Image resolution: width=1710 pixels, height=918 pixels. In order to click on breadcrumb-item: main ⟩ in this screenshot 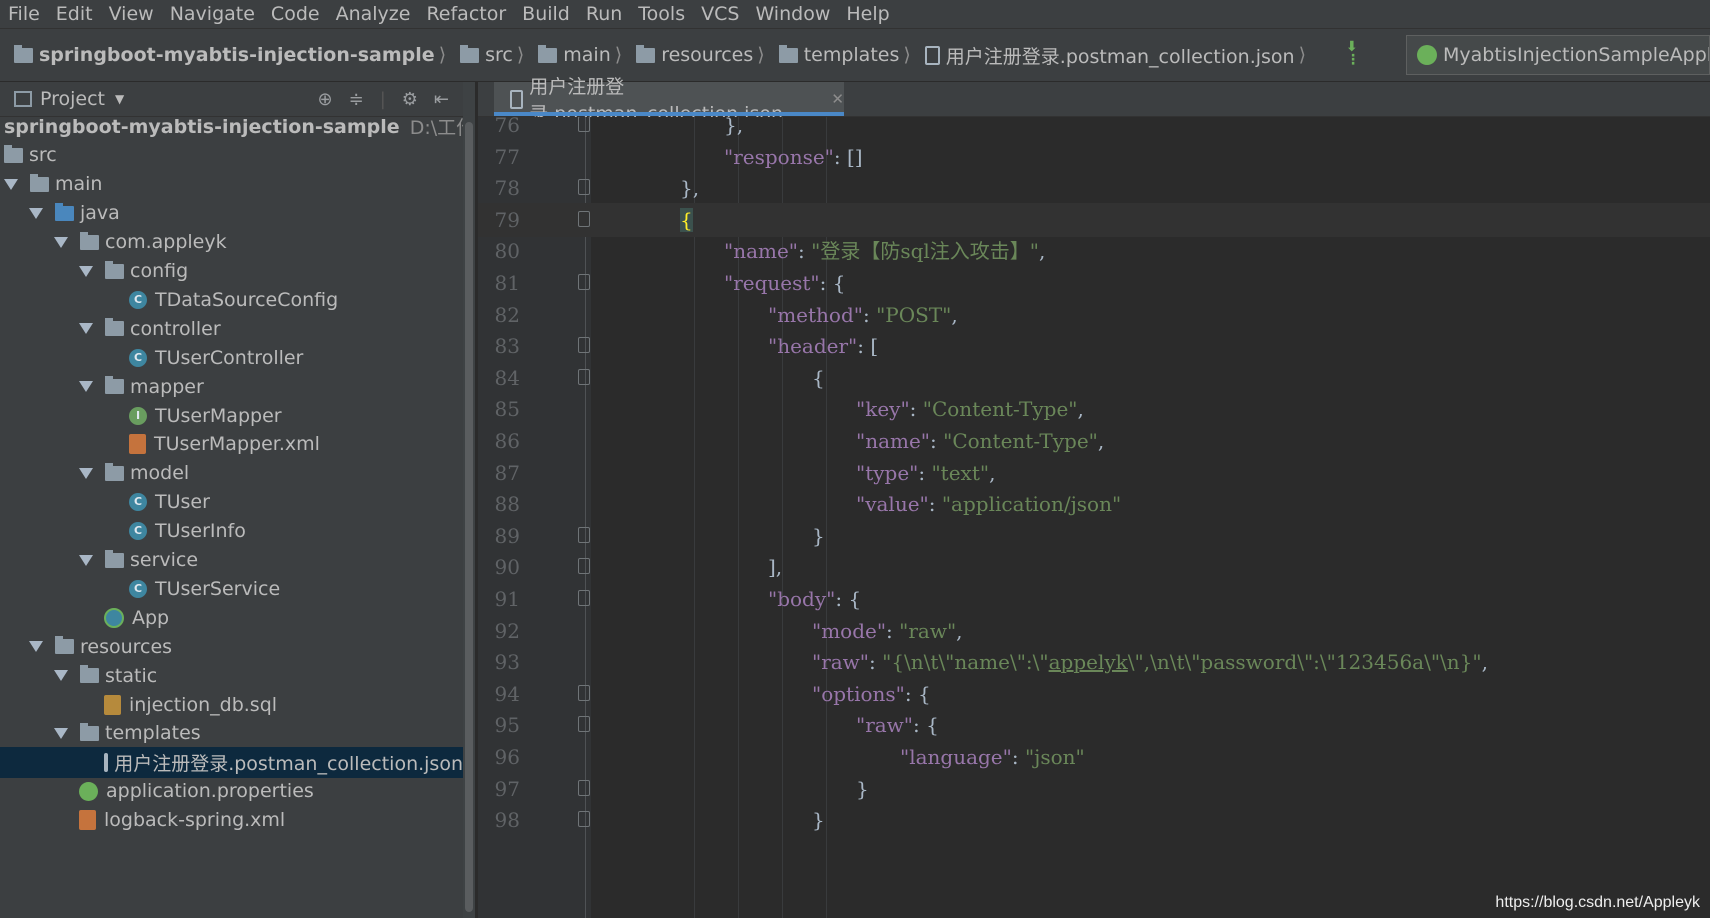, I will do `click(573, 55)`.